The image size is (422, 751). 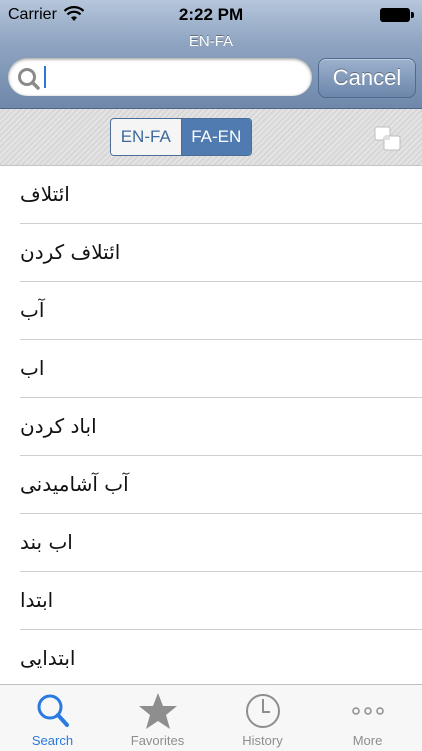 I want to click on tab-label: History, so click(x=262, y=740).